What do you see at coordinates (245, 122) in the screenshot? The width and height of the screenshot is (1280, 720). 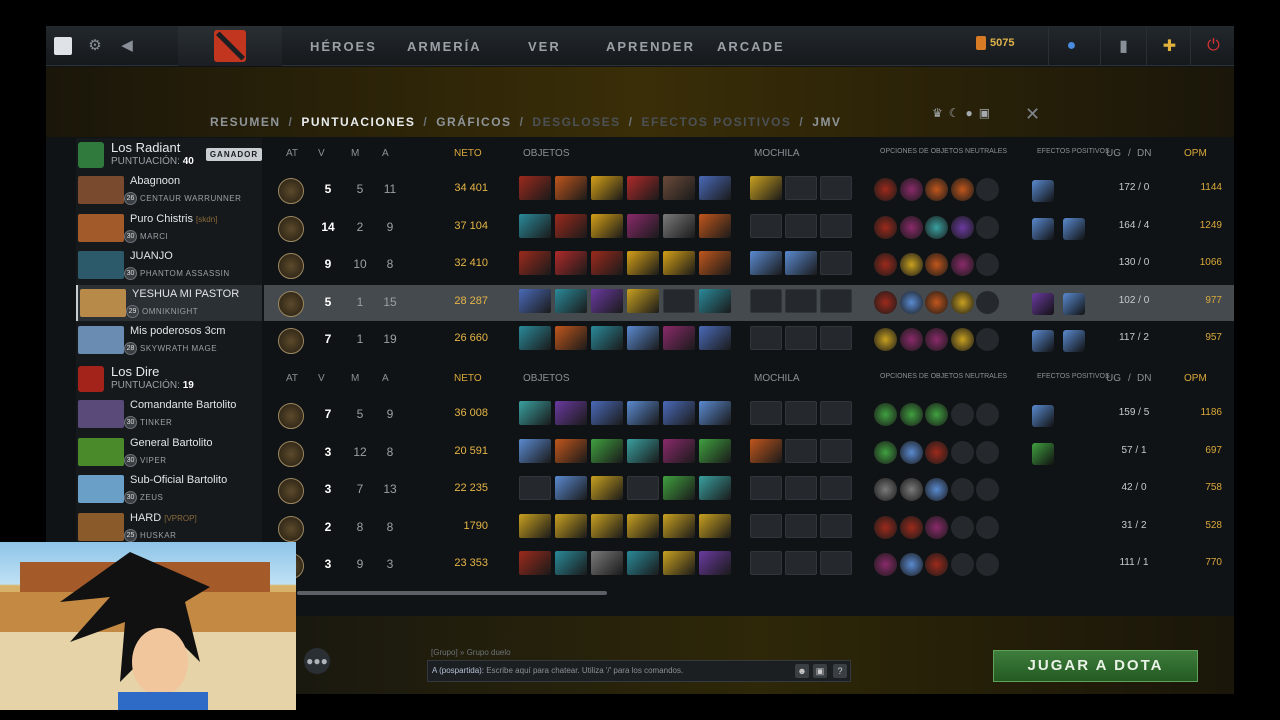 I see `tab-resumen: RESUMEN` at bounding box center [245, 122].